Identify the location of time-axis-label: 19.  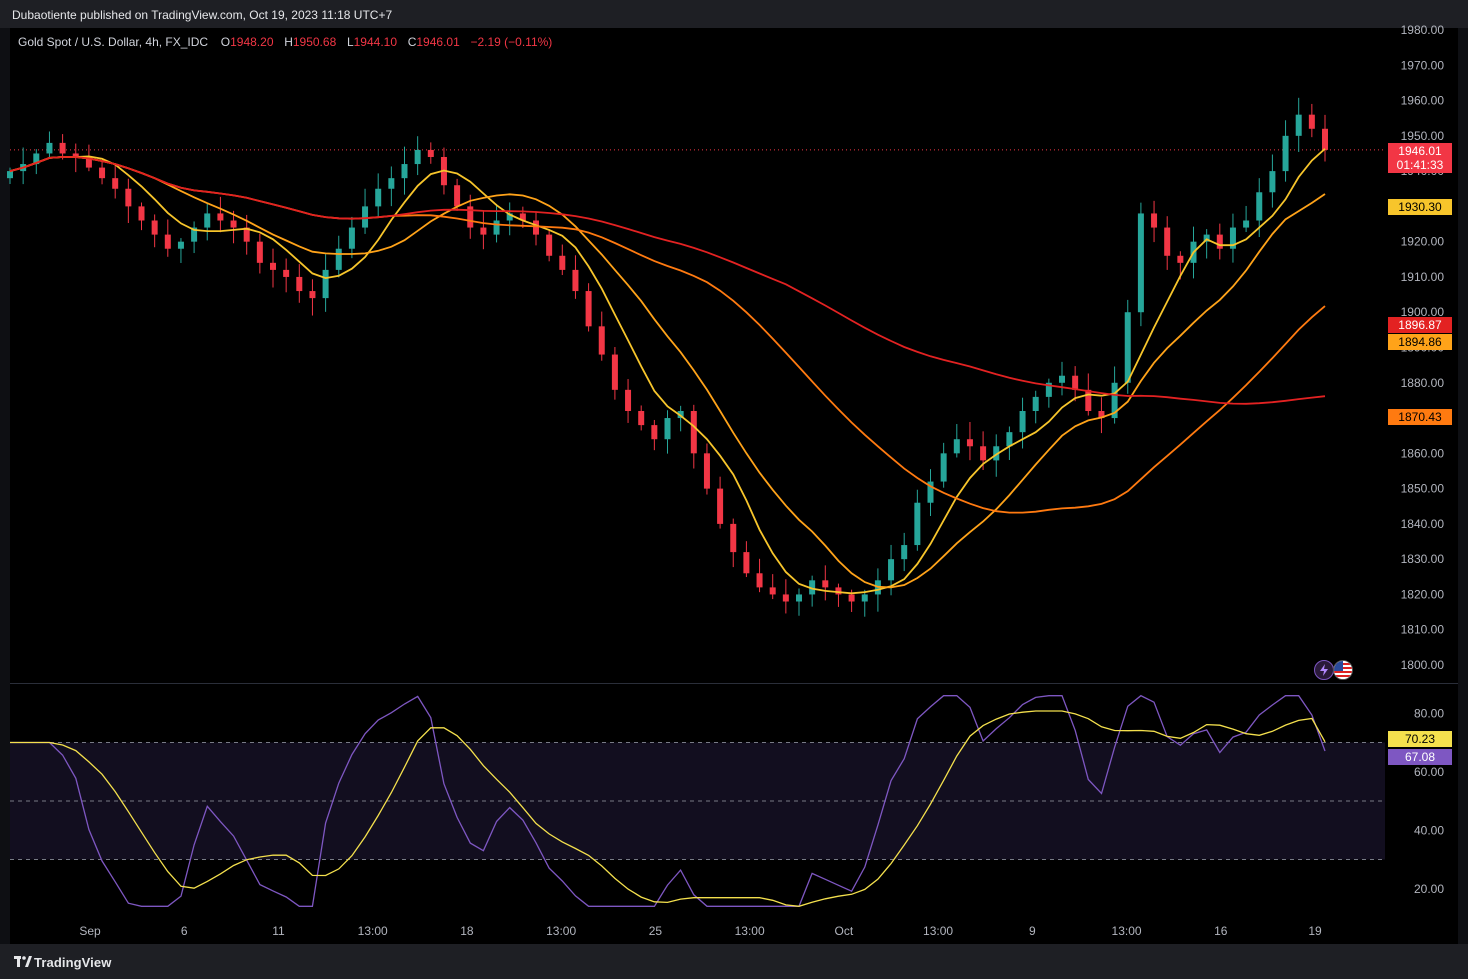
(1315, 931).